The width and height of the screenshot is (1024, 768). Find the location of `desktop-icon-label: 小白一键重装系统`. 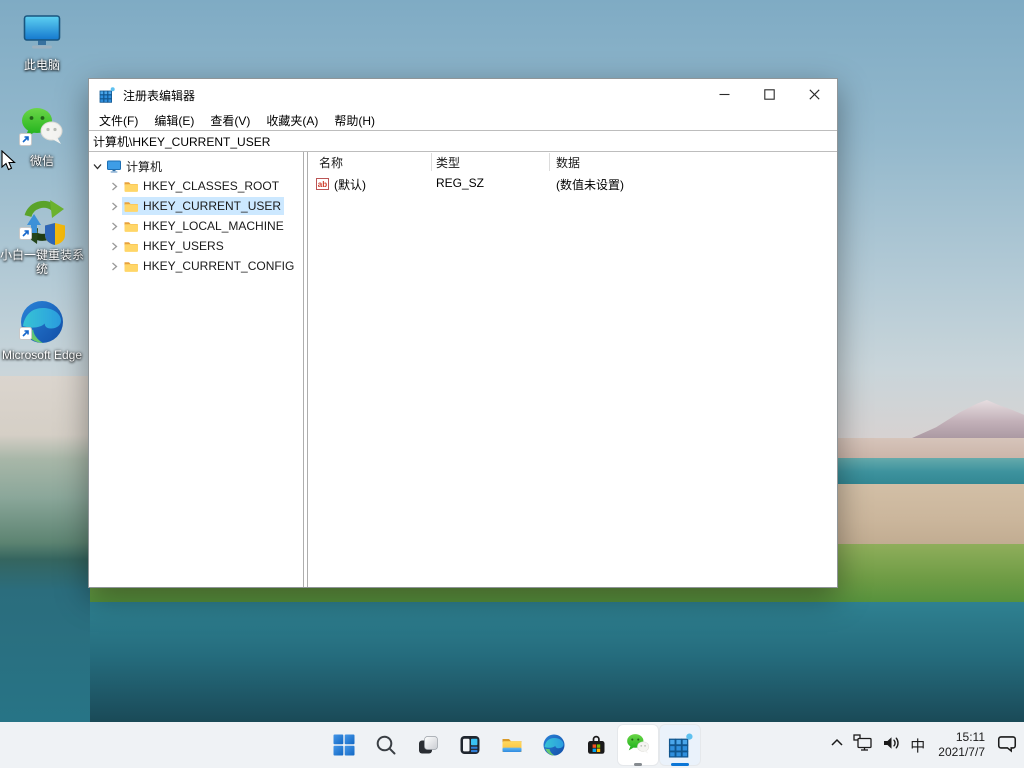

desktop-icon-label: 小白一键重装系统 is located at coordinates (42, 262).